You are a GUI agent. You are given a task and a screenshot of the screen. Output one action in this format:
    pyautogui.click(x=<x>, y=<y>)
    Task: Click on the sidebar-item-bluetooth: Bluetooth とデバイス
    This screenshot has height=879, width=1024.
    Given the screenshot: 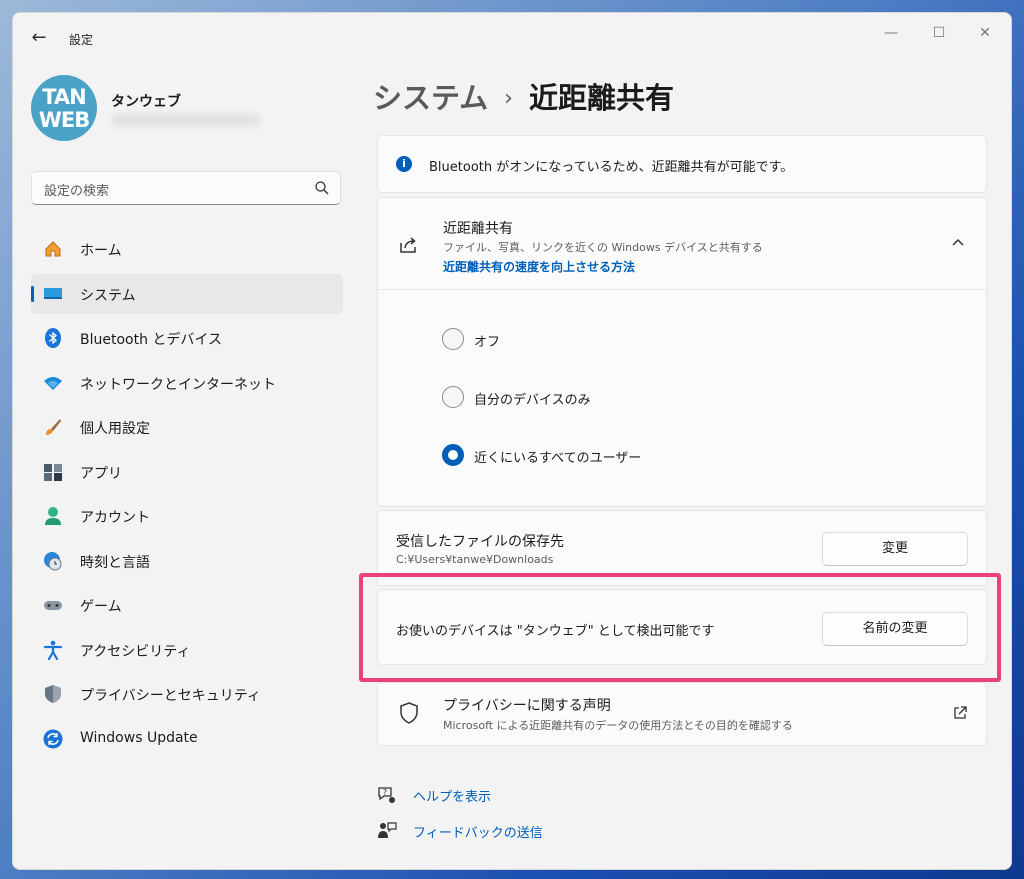 What is the action you would take?
    pyautogui.click(x=187, y=338)
    